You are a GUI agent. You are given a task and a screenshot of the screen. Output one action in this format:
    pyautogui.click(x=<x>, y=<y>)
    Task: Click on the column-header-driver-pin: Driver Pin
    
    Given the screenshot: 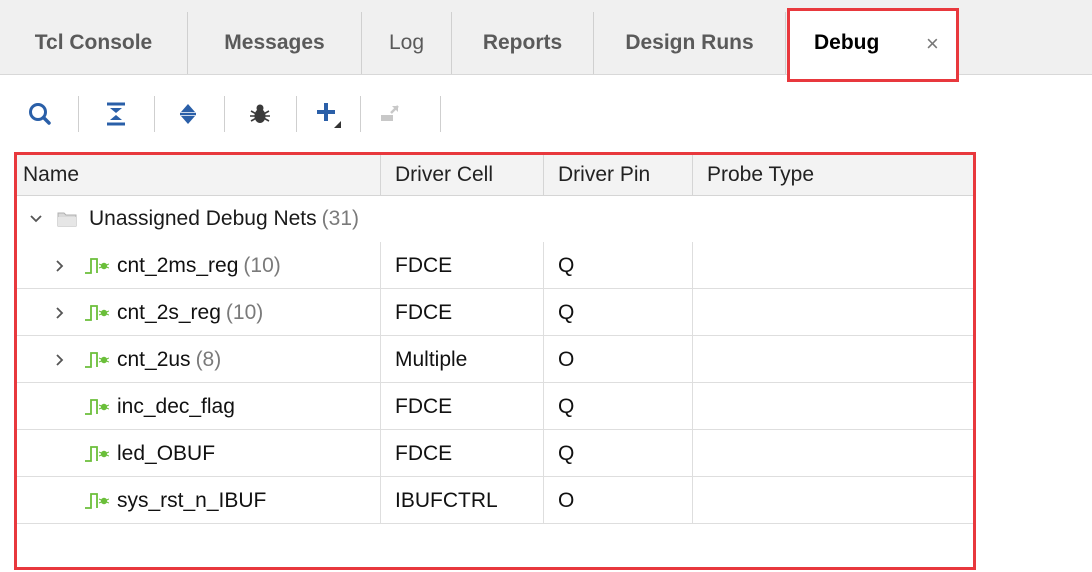 What is the action you would take?
    pyautogui.click(x=618, y=175)
    